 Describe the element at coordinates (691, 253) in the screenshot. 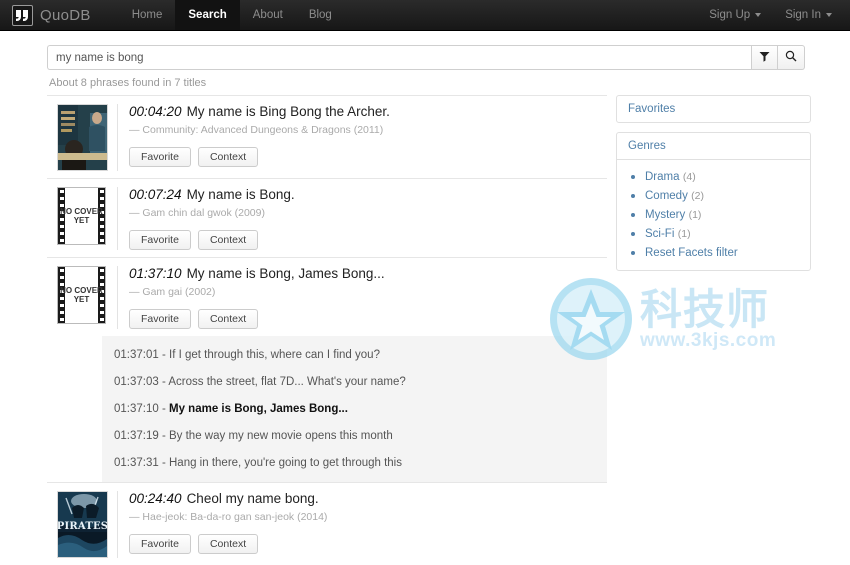

I see `reset-facets-filter-link: Reset Facets filter` at that location.